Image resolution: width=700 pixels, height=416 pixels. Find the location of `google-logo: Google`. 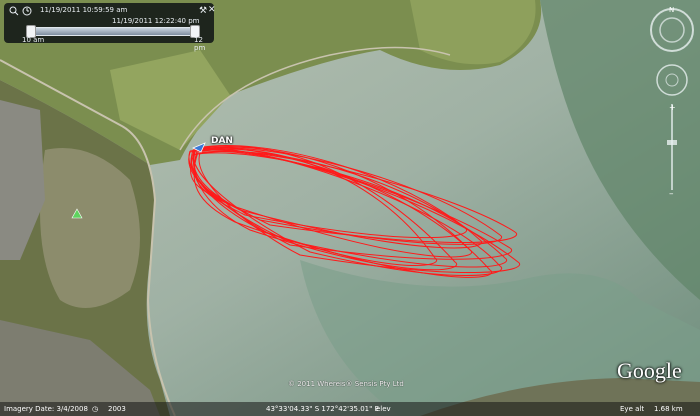

google-logo: Google is located at coordinates (649, 370).